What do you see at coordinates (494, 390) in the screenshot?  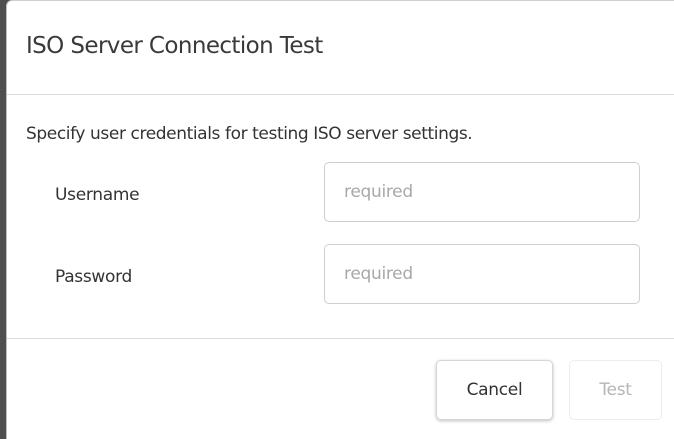 I see `cancel-button: Cancel` at bounding box center [494, 390].